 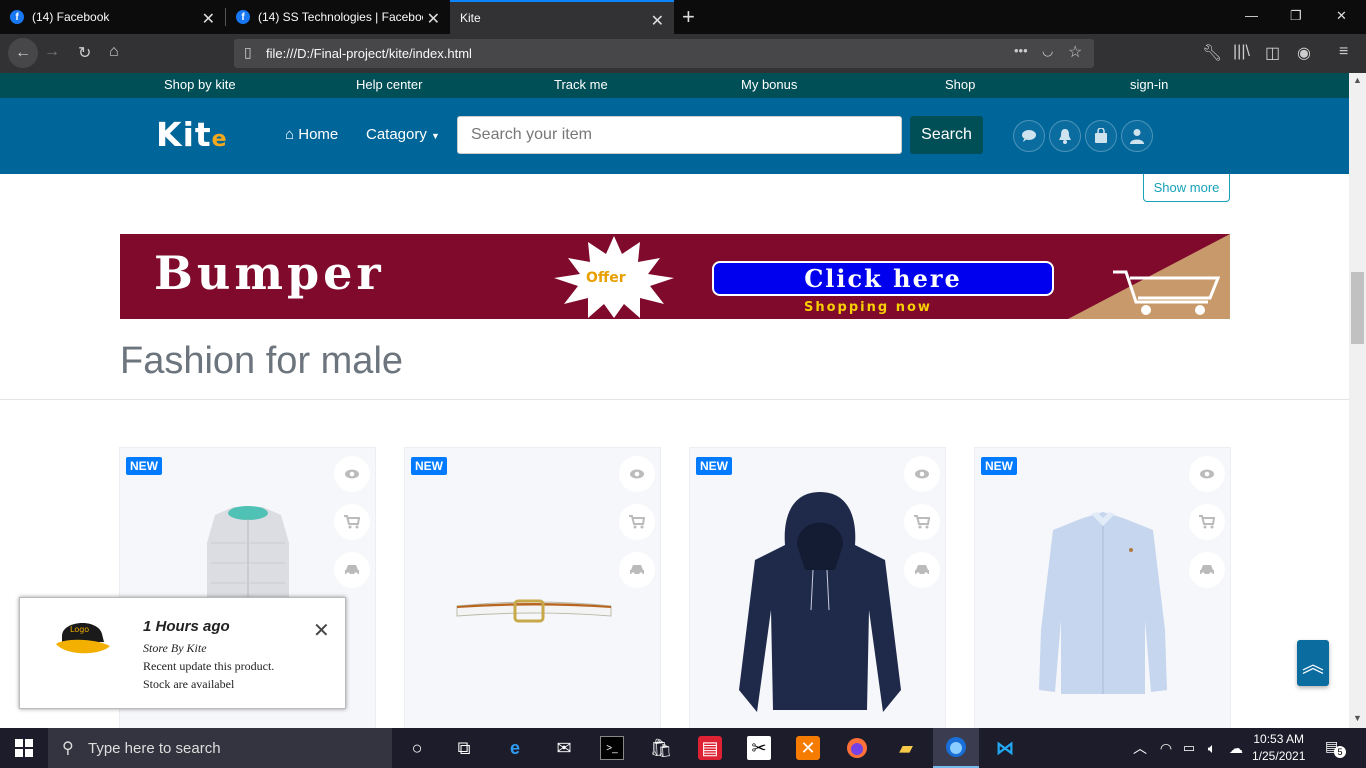 I want to click on scroll-down-icon: ▼, so click(x=1357, y=718).